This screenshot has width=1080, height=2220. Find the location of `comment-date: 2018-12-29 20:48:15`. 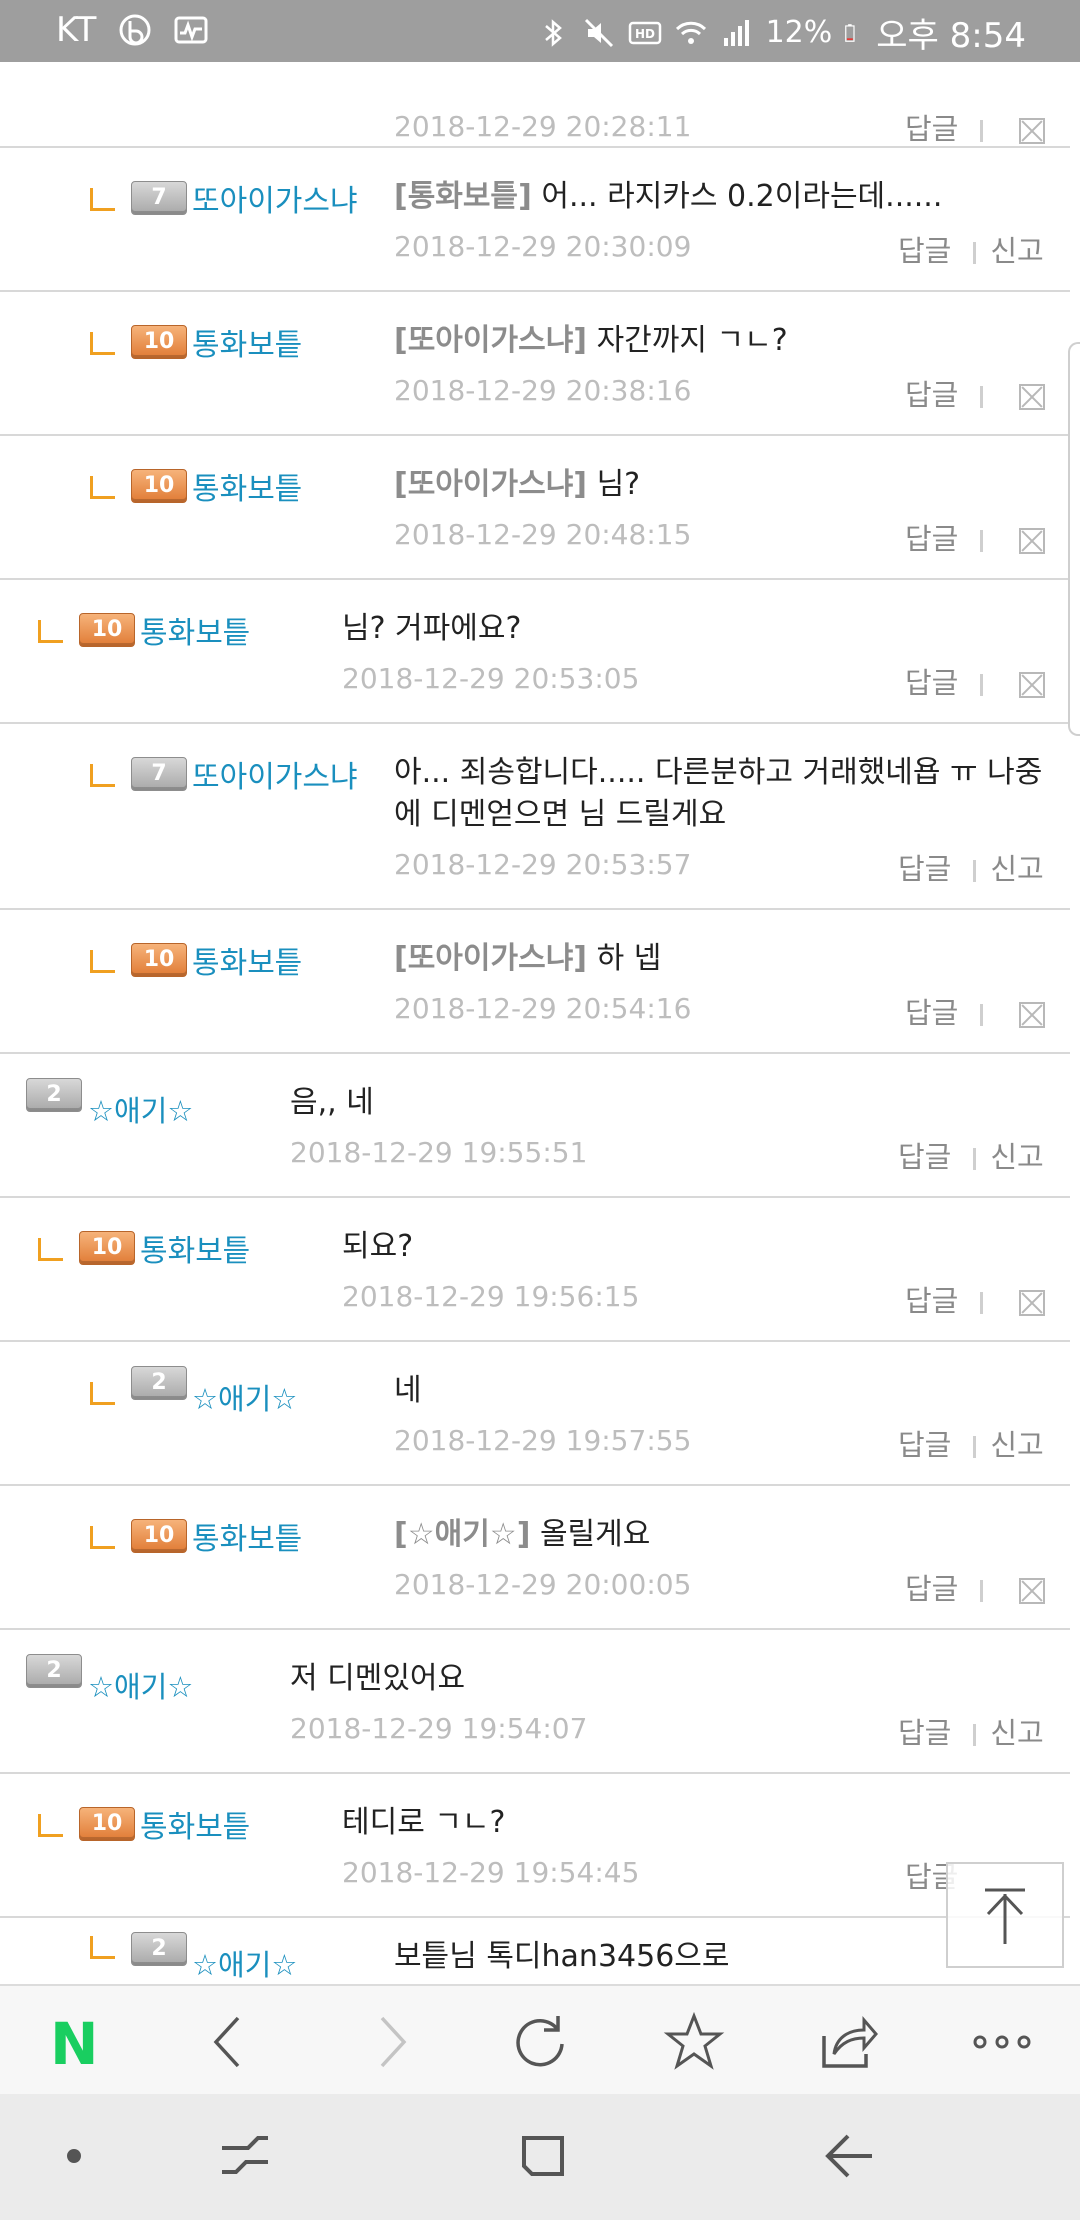

comment-date: 2018-12-29 20:48:15 is located at coordinates (543, 534).